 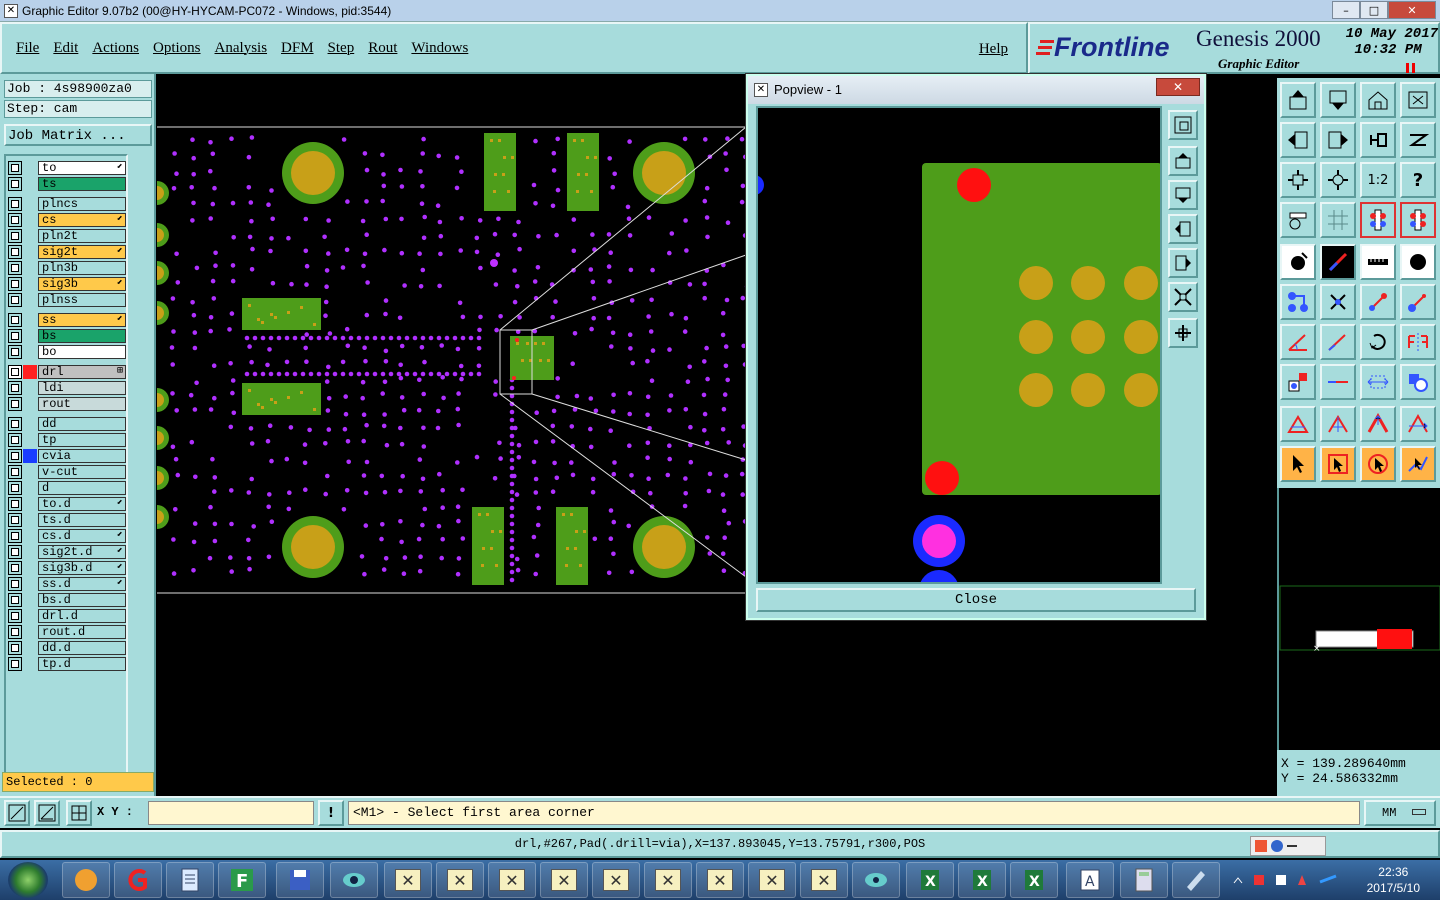 I want to click on minimize-button: –, so click(x=1346, y=10).